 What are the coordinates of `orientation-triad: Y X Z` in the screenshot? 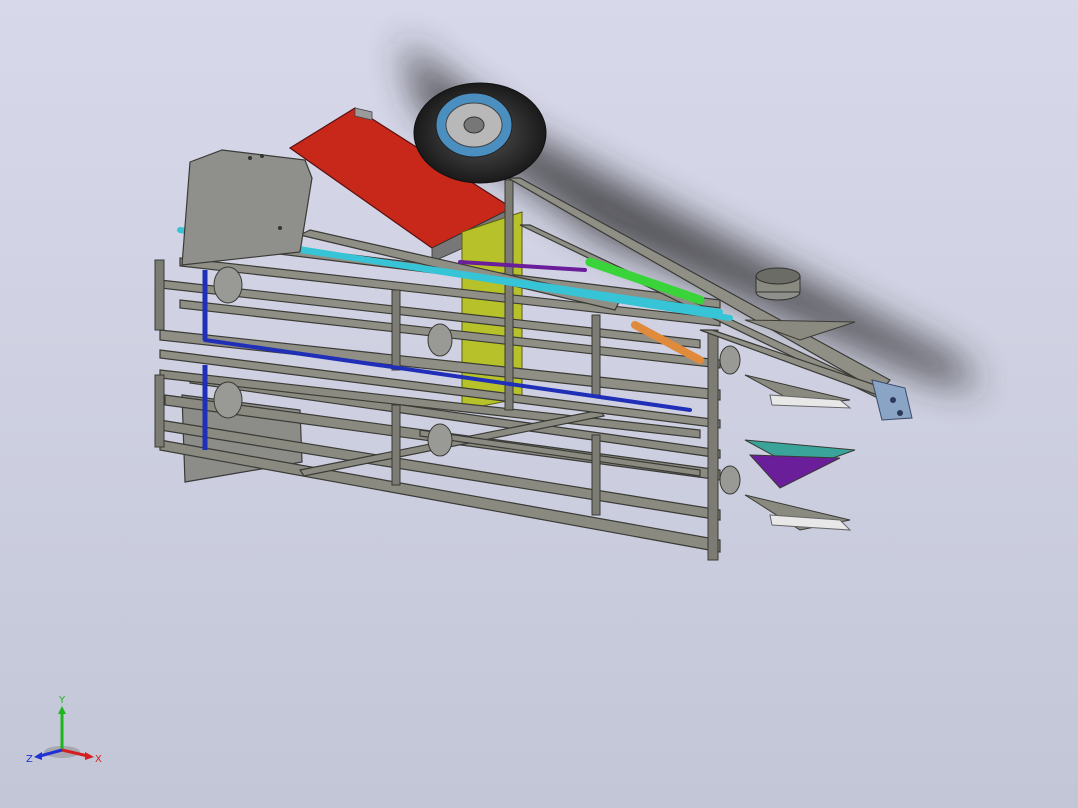 It's located at (64, 730).